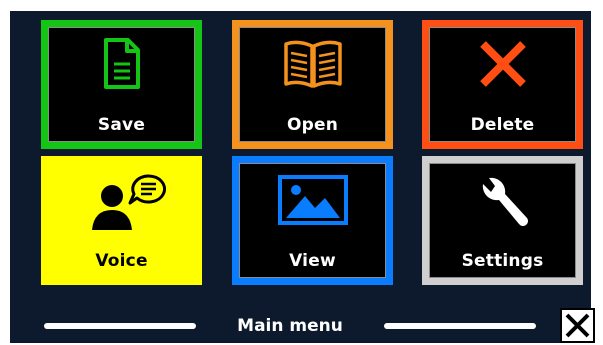  What do you see at coordinates (312, 64) in the screenshot?
I see `book-icon` at bounding box center [312, 64].